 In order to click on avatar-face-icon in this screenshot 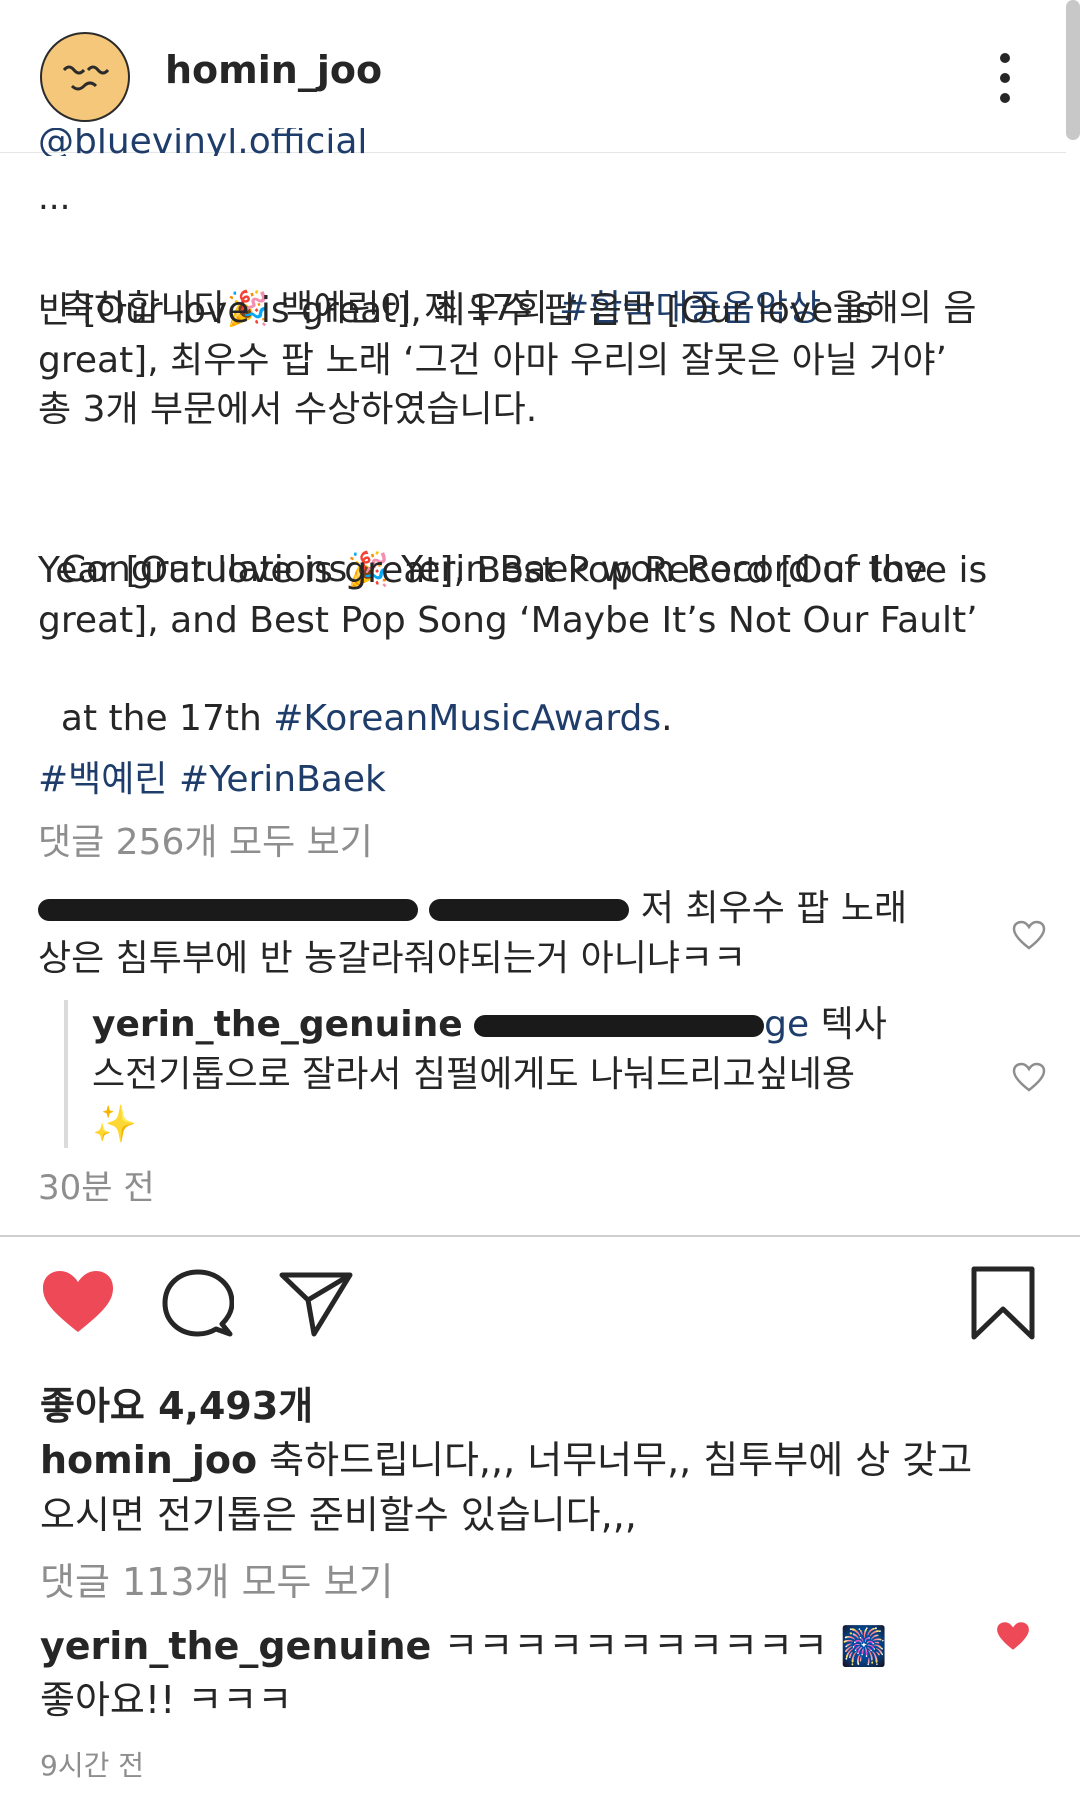, I will do `click(86, 78)`.